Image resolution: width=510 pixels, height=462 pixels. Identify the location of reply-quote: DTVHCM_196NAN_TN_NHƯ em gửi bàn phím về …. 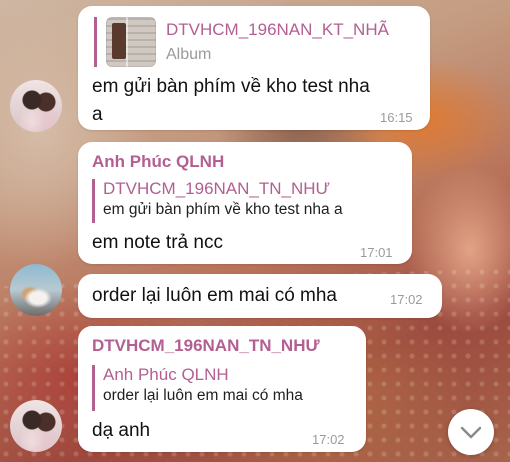
(217, 201).